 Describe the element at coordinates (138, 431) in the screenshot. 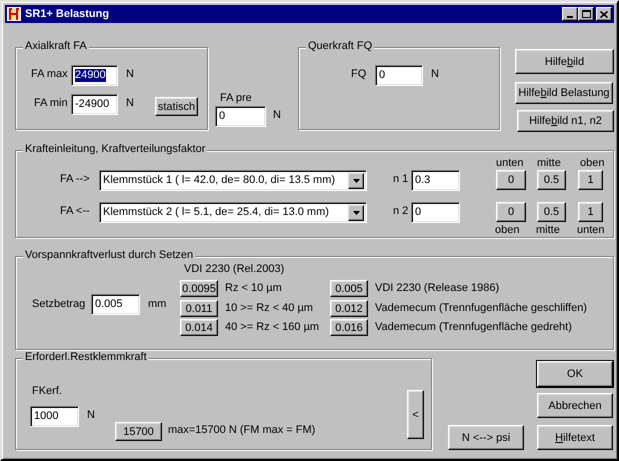

I see `button: 15700` at that location.